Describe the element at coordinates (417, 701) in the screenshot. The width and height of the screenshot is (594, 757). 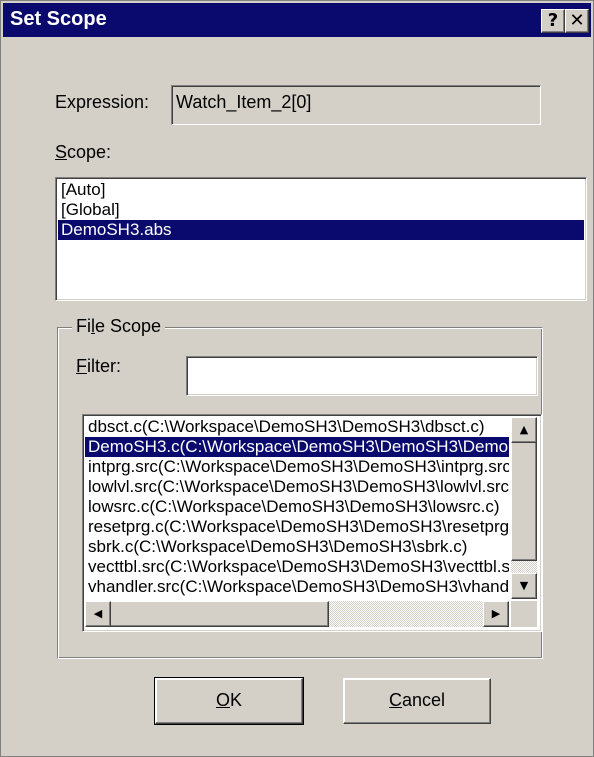
I see `cancel-button: Cancel` at that location.